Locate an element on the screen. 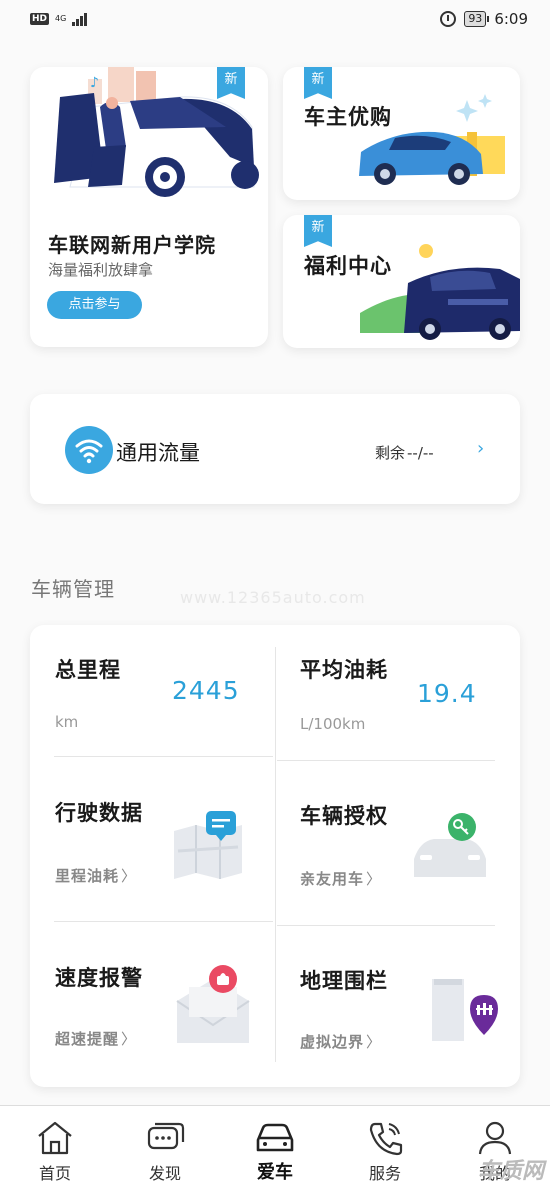 The height and width of the screenshot is (1191, 550). geo-fence-link: 虚拟边界〉 is located at coordinates (341, 1041).